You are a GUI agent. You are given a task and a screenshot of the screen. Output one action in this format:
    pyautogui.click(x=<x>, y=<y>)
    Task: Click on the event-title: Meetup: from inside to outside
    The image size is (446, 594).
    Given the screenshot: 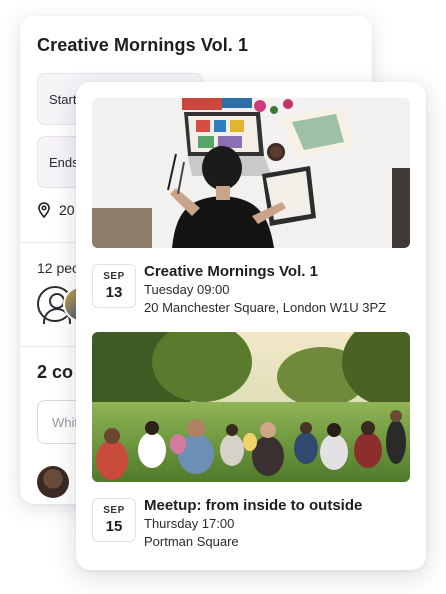 What is the action you would take?
    pyautogui.click(x=253, y=505)
    